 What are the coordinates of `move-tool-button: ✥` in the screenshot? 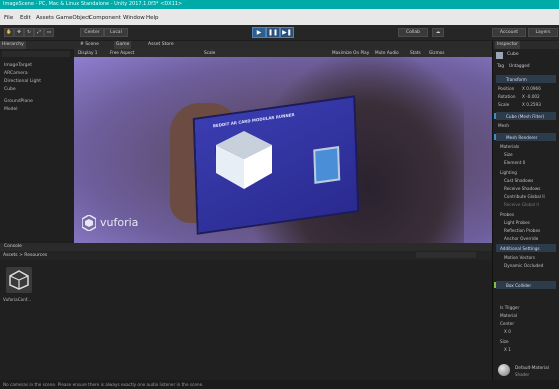 It's located at (19, 32).